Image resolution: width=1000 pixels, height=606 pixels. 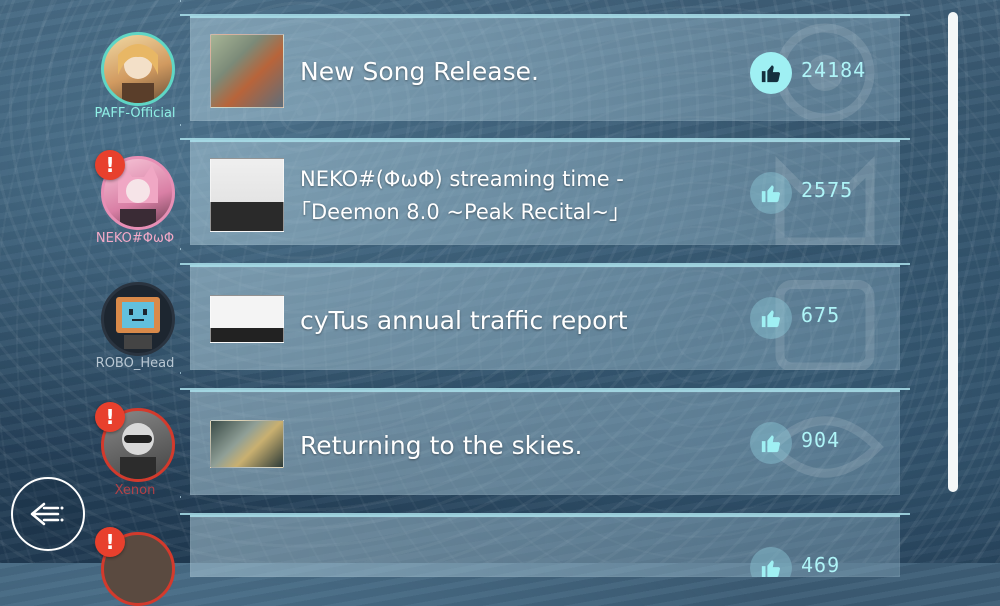 What do you see at coordinates (441, 445) in the screenshot?
I see `post-title: Returning to the skies.` at bounding box center [441, 445].